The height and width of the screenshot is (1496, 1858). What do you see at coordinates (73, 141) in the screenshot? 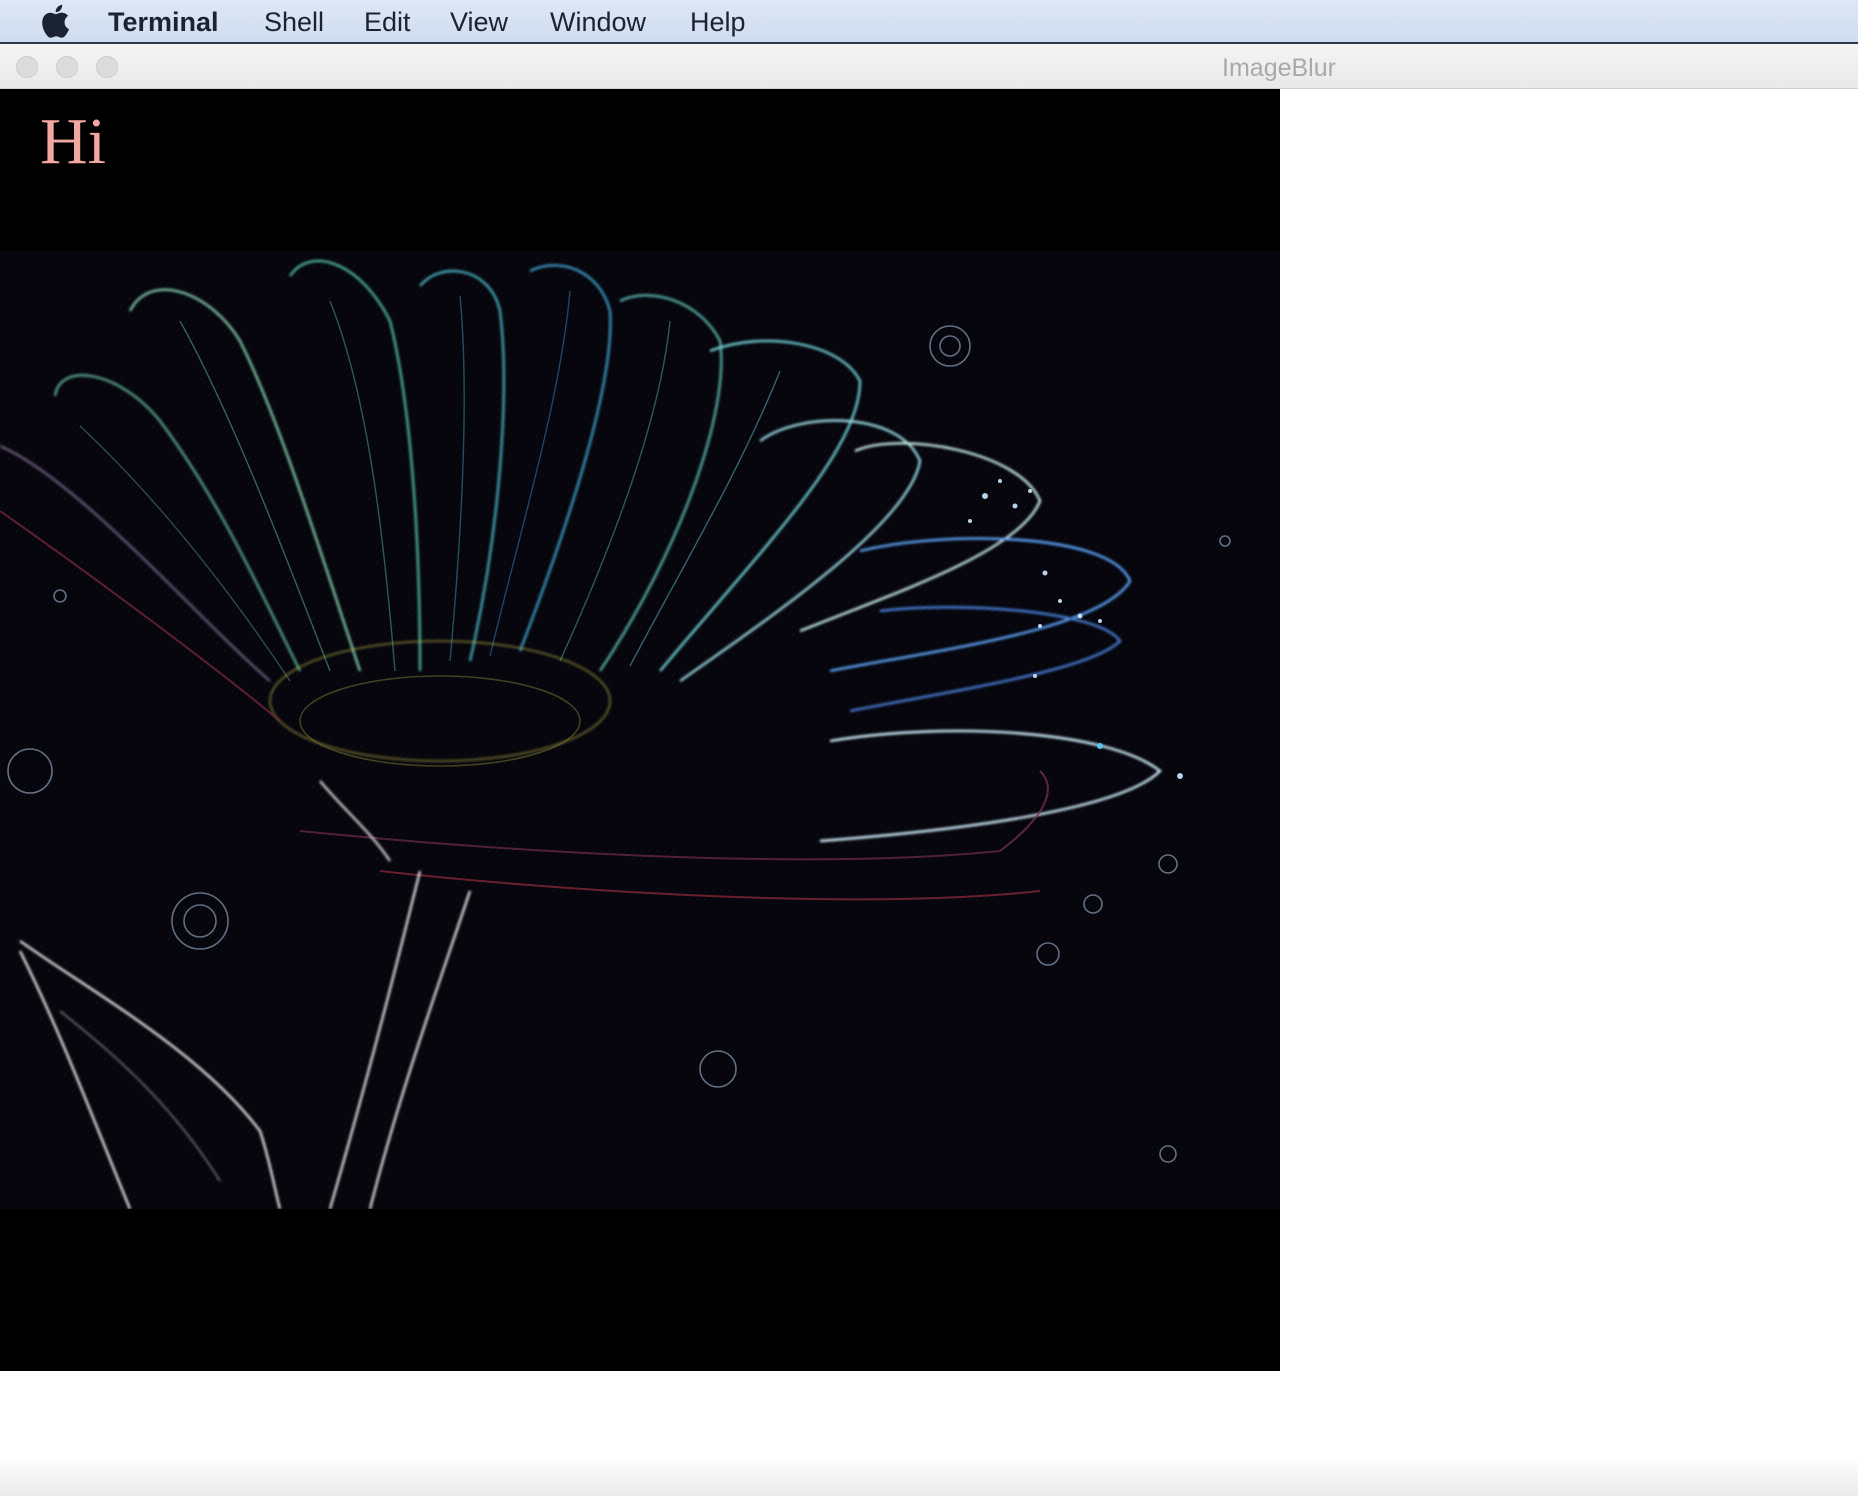
I see `hi-label: Hi` at bounding box center [73, 141].